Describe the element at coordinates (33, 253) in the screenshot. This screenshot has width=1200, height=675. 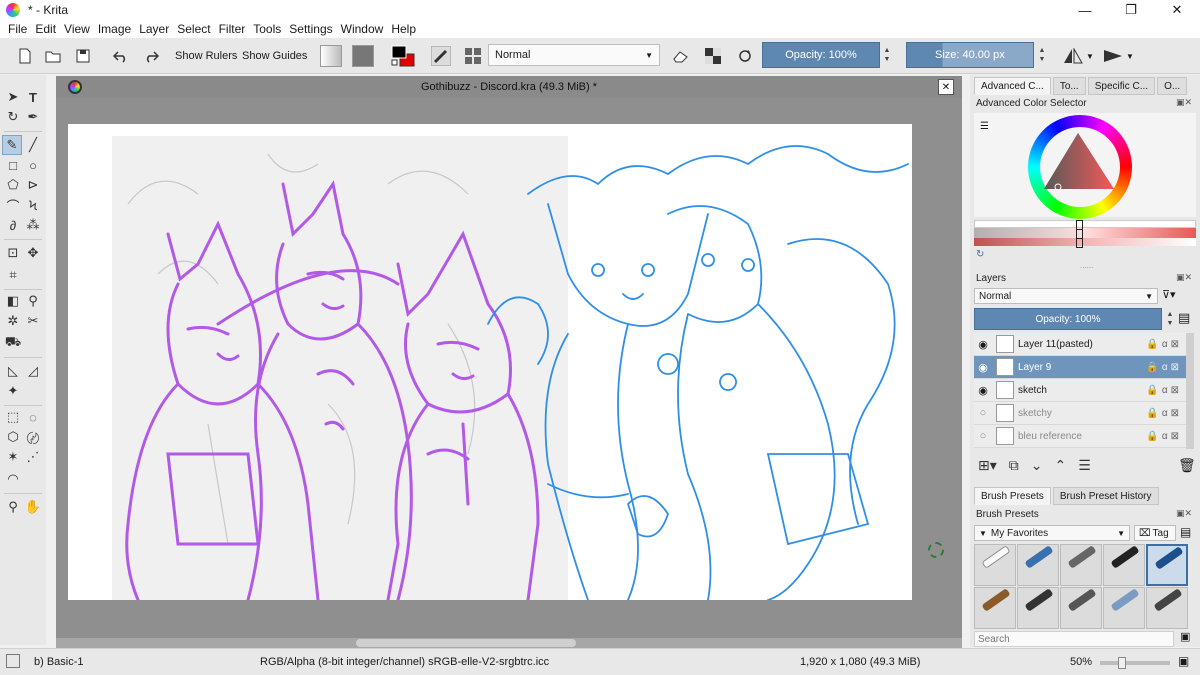
I see `move-tool-icon: ✥` at that location.